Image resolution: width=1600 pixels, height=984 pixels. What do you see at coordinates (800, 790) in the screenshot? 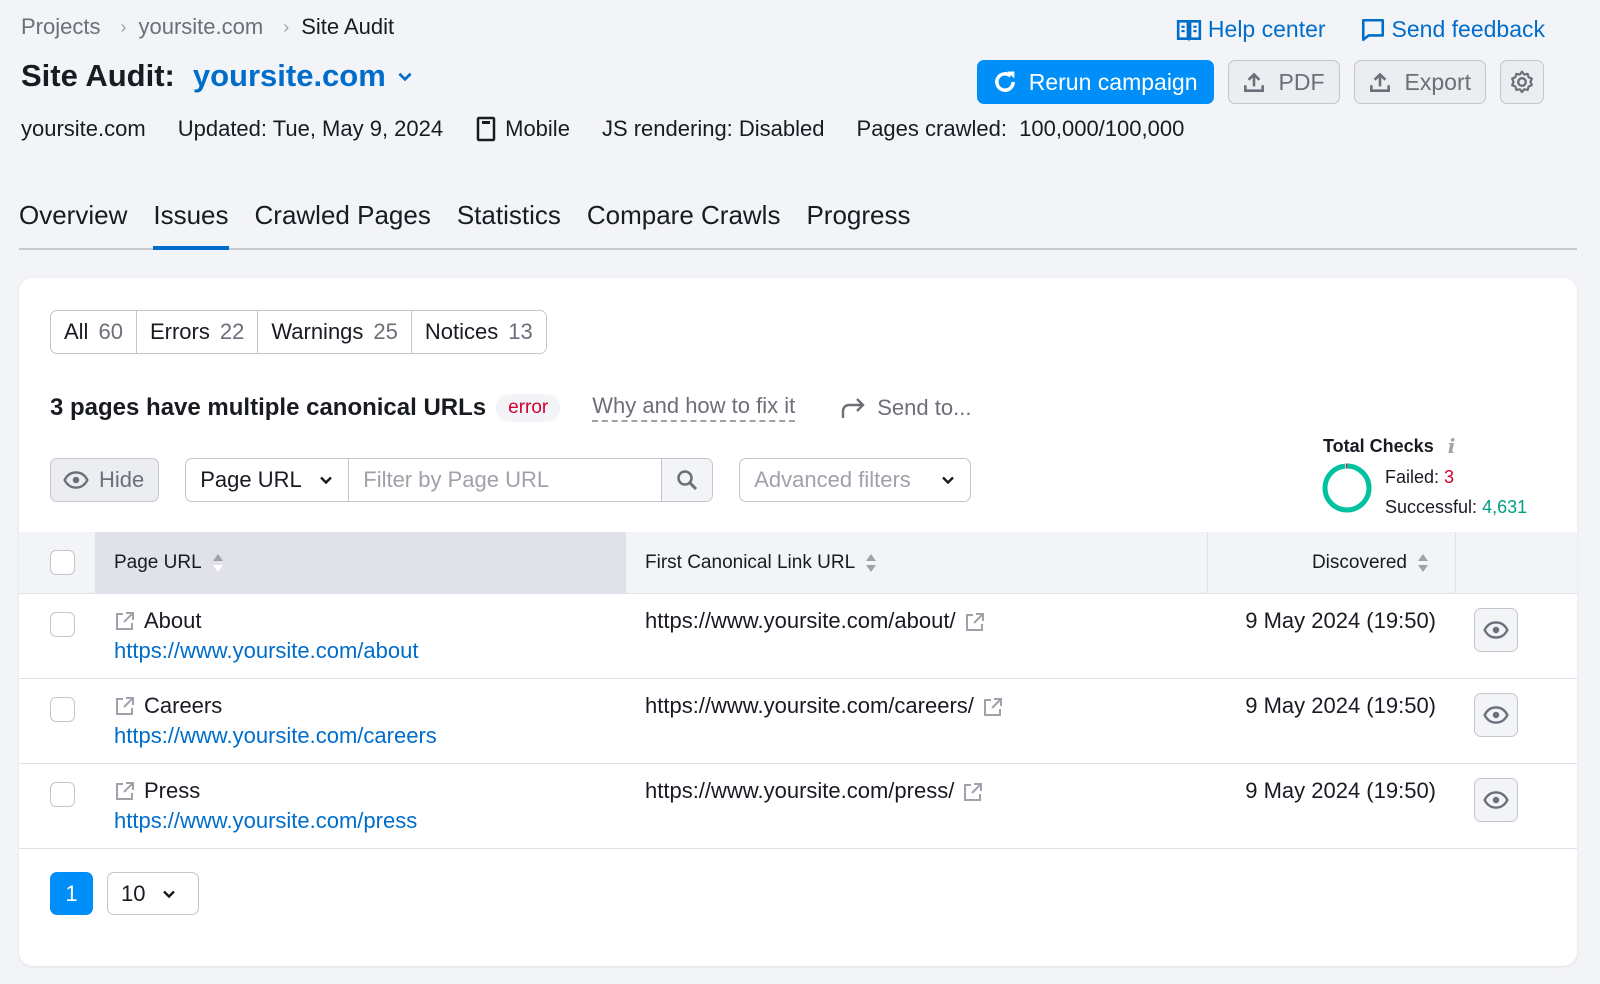
I see `canonical-url: https://www.yoursite.com/press/` at bounding box center [800, 790].